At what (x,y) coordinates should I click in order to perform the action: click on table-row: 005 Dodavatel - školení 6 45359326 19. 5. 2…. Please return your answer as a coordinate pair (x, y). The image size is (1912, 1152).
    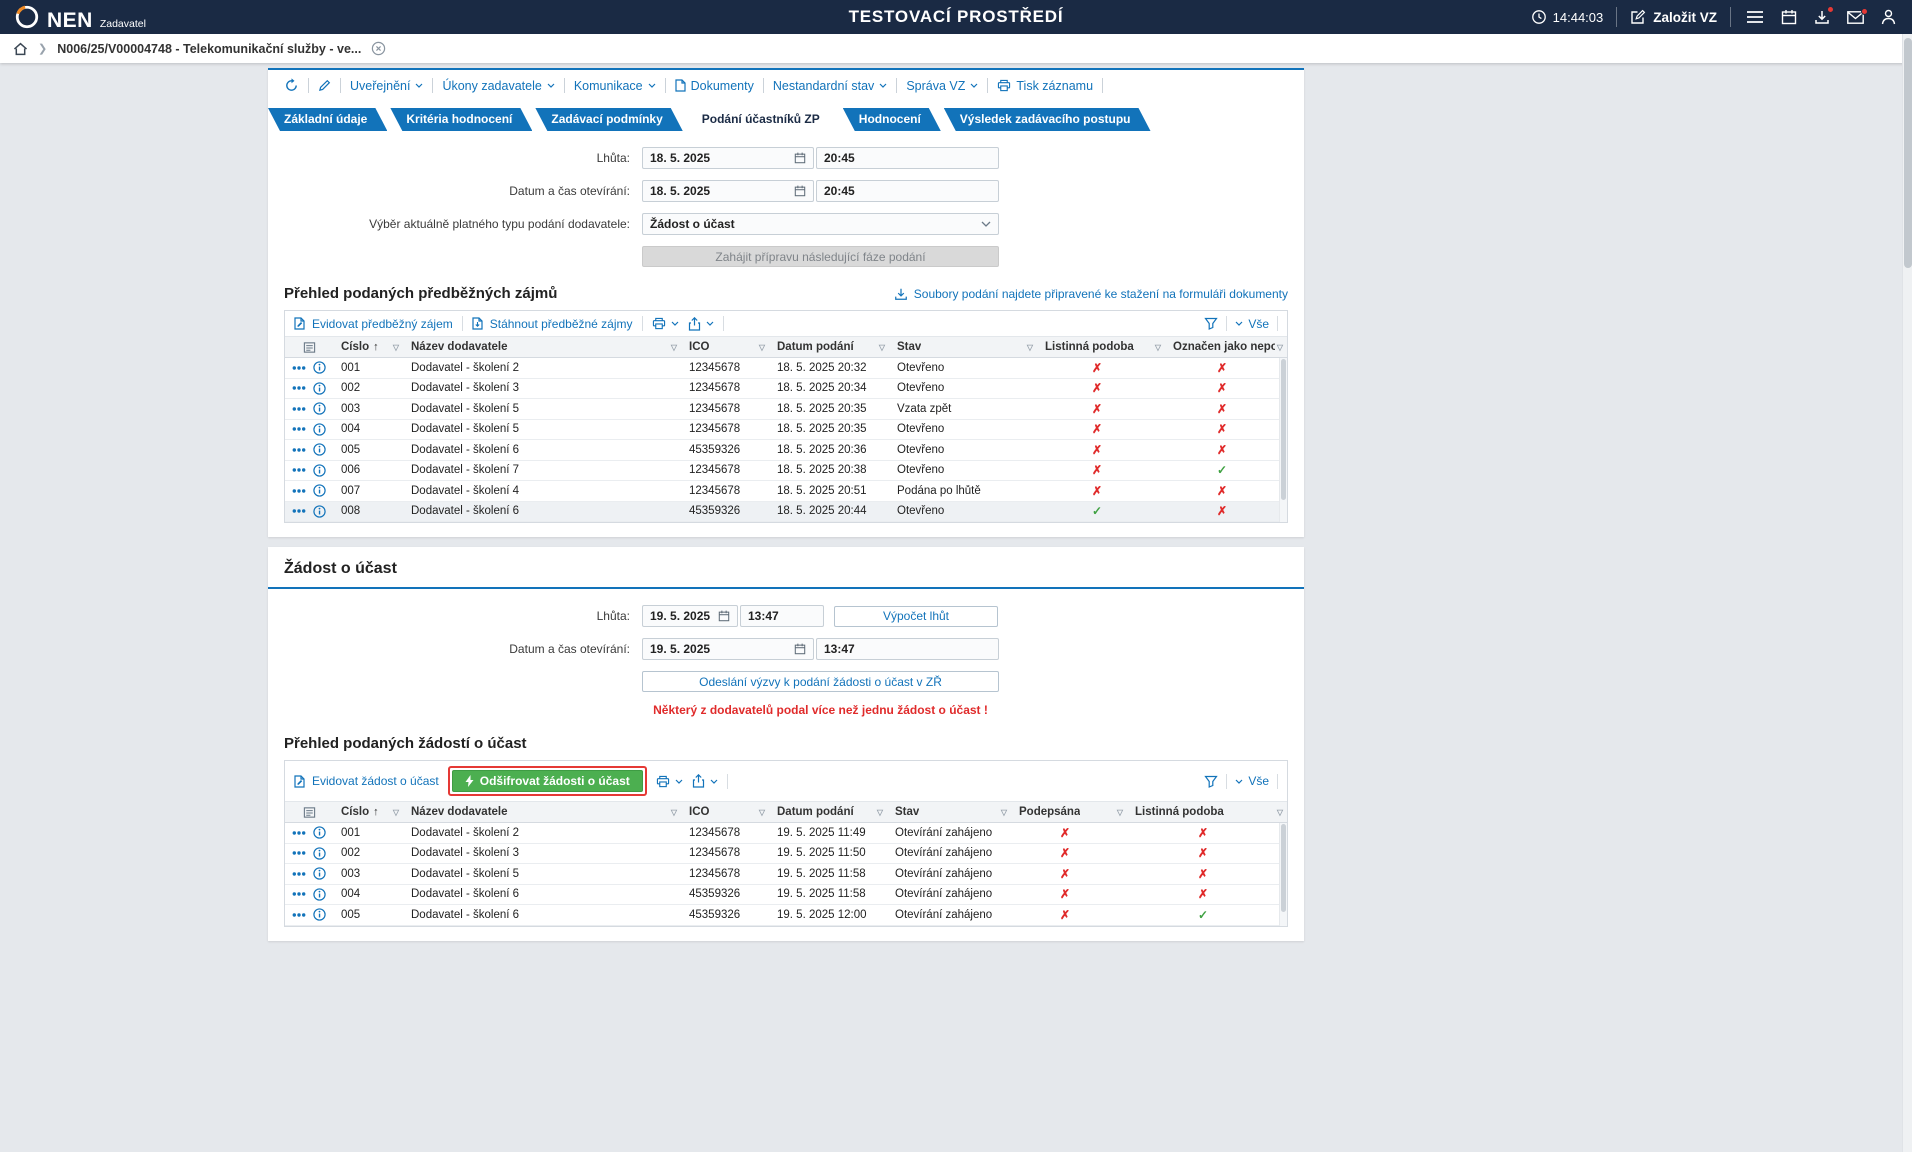
    Looking at the image, I should click on (786, 915).